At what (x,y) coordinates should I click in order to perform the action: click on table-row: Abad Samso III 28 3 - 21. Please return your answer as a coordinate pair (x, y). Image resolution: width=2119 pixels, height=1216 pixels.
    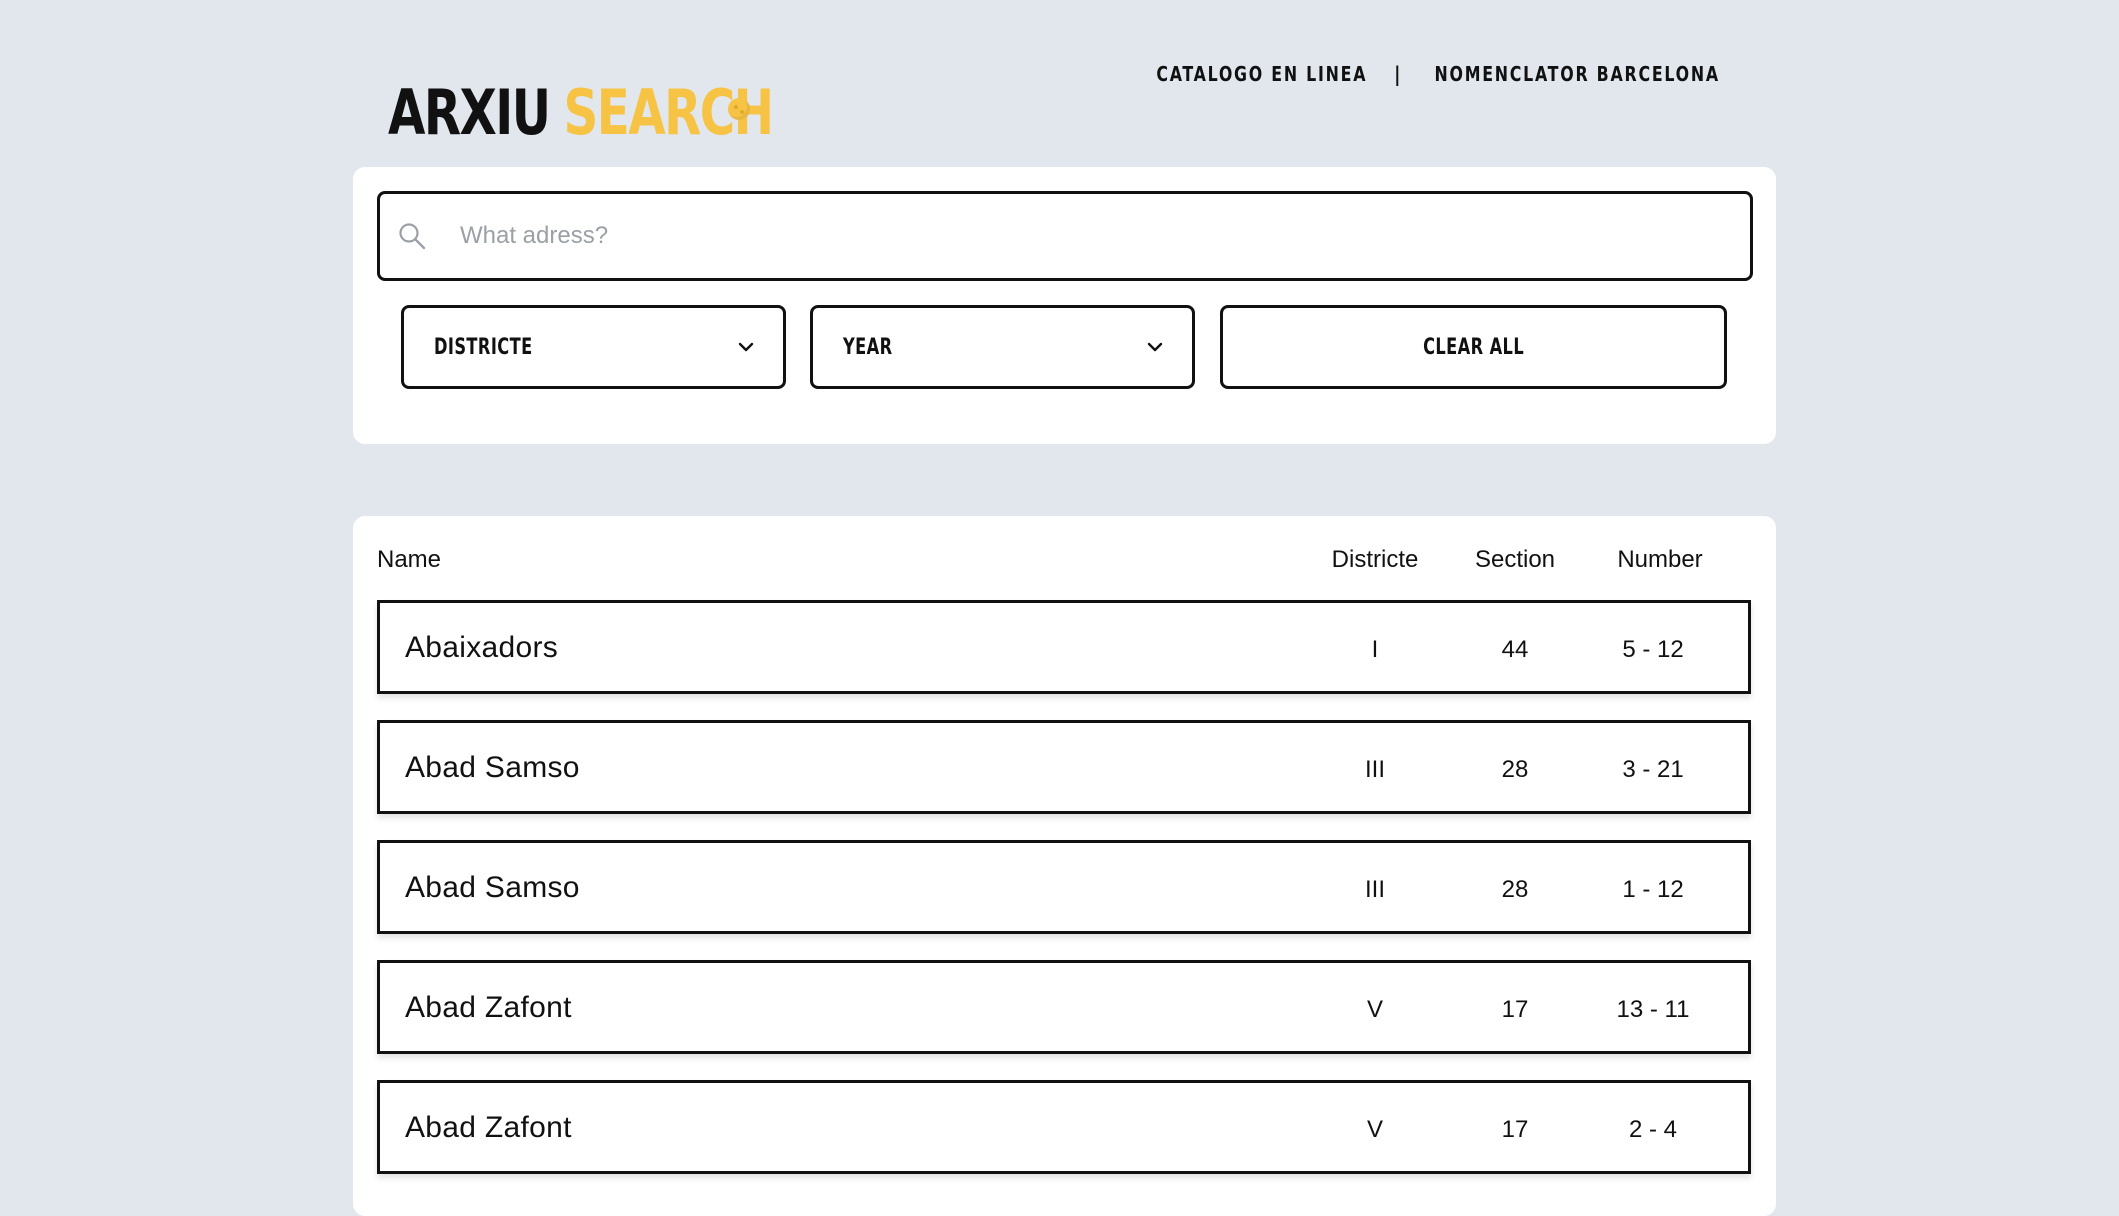
    Looking at the image, I should click on (1064, 767).